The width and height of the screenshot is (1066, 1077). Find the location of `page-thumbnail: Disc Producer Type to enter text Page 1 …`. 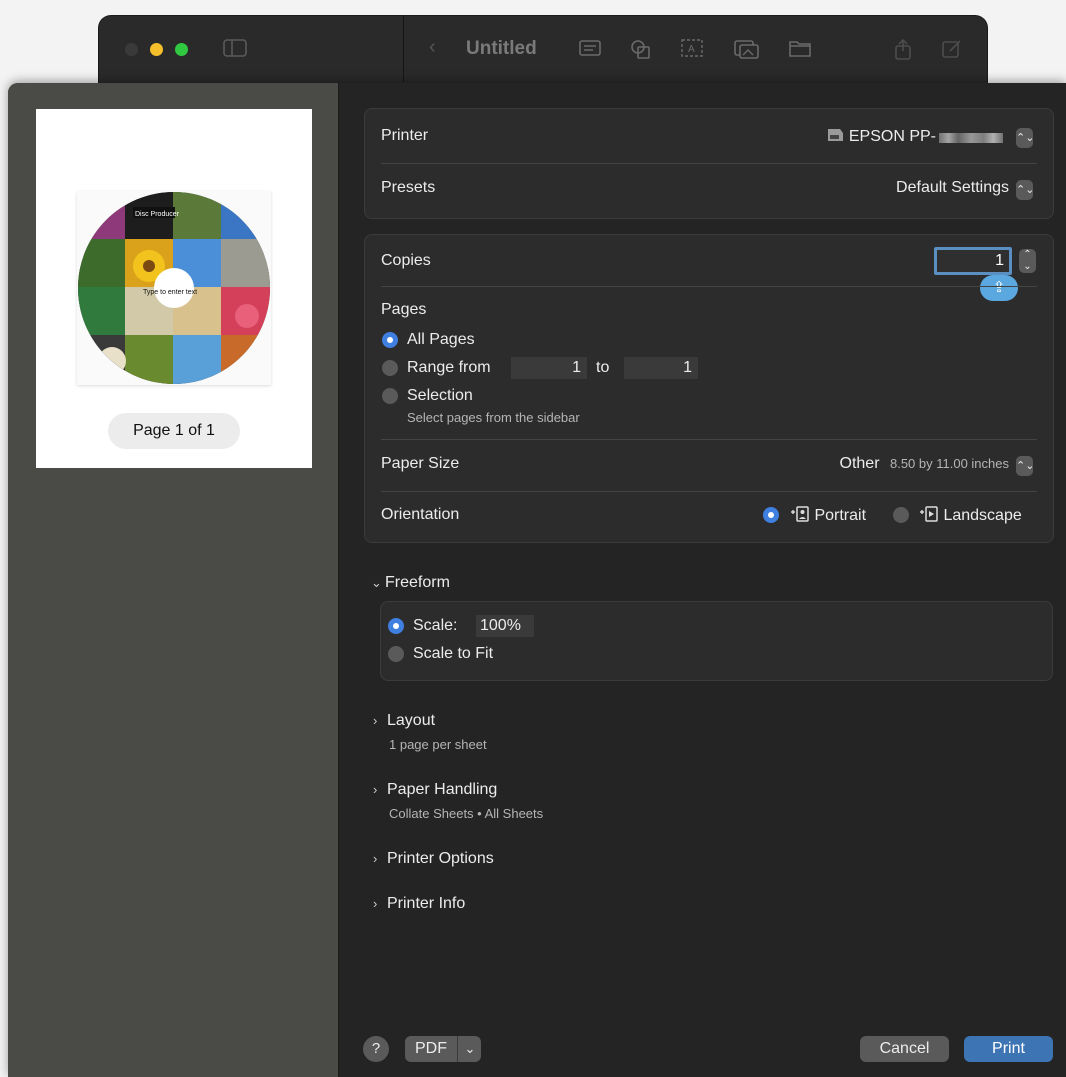

page-thumbnail: Disc Producer Type to enter text Page 1 … is located at coordinates (174, 288).